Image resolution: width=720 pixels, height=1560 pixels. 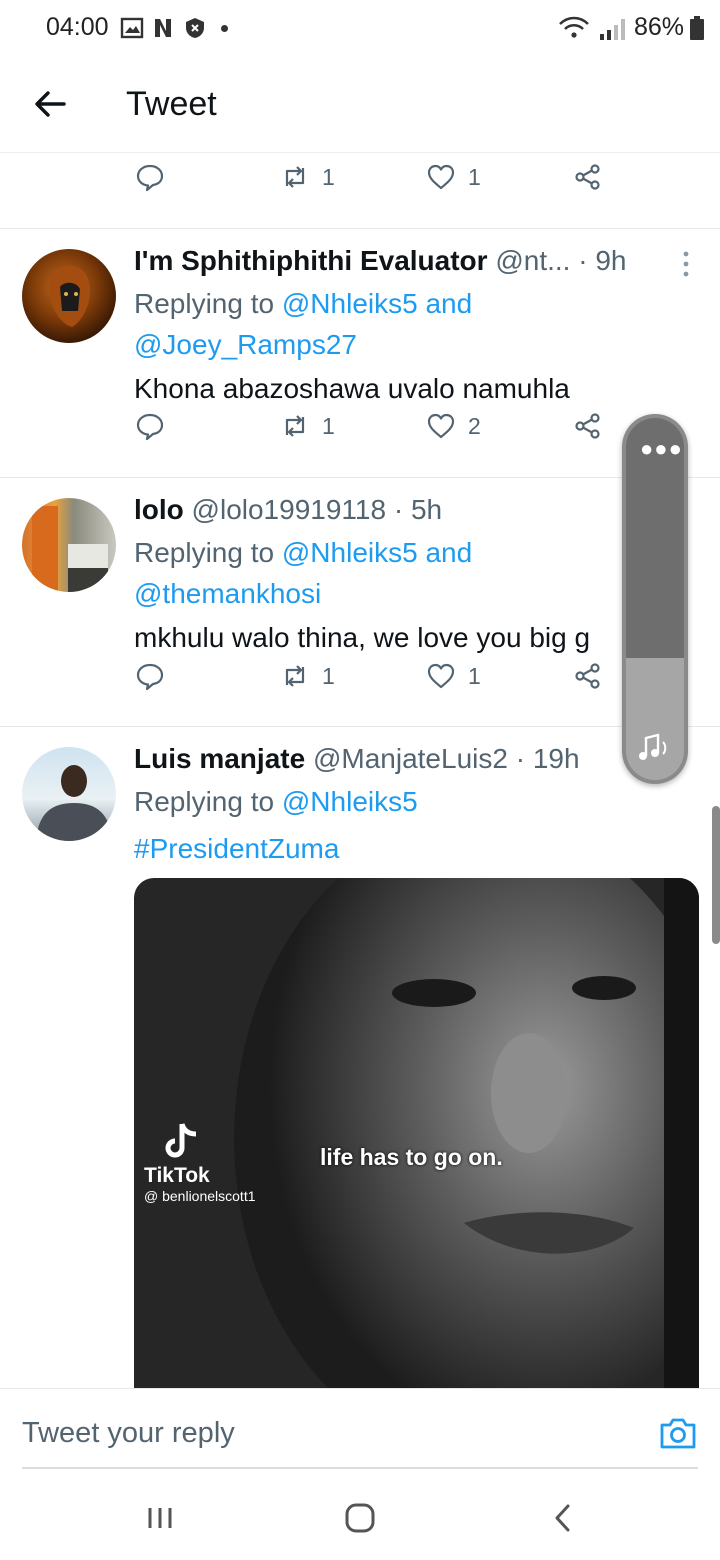 What do you see at coordinates (655, 599) in the screenshot?
I see `floating-panel: ●●●` at bounding box center [655, 599].